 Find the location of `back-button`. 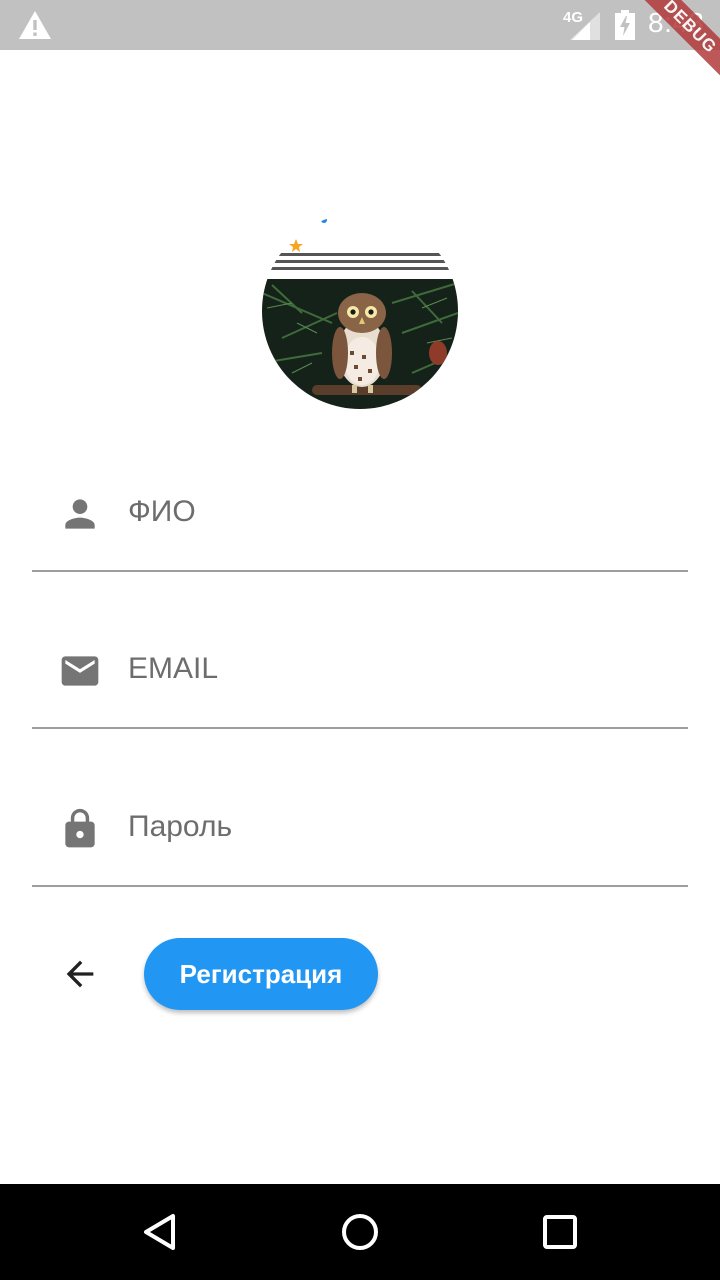

back-button is located at coordinates (80, 974).